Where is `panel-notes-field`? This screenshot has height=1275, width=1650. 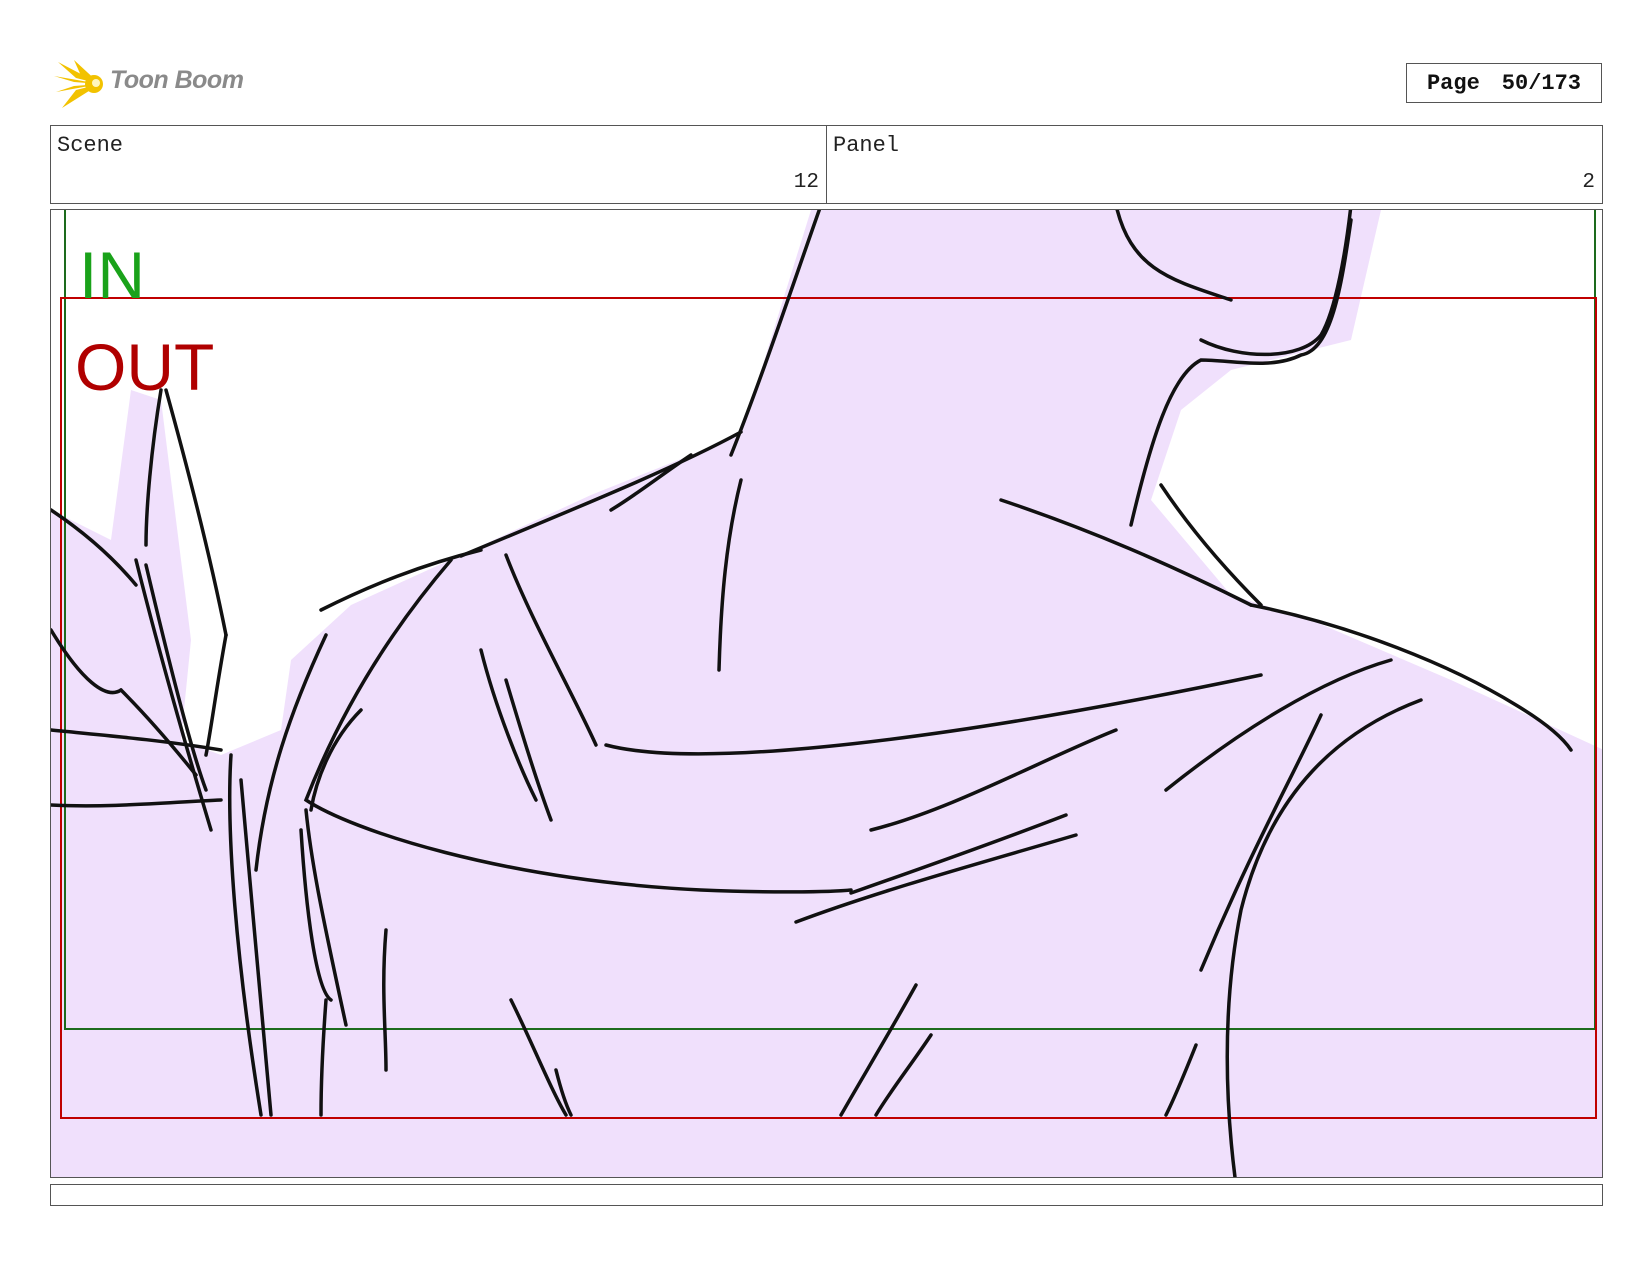 panel-notes-field is located at coordinates (826, 1195).